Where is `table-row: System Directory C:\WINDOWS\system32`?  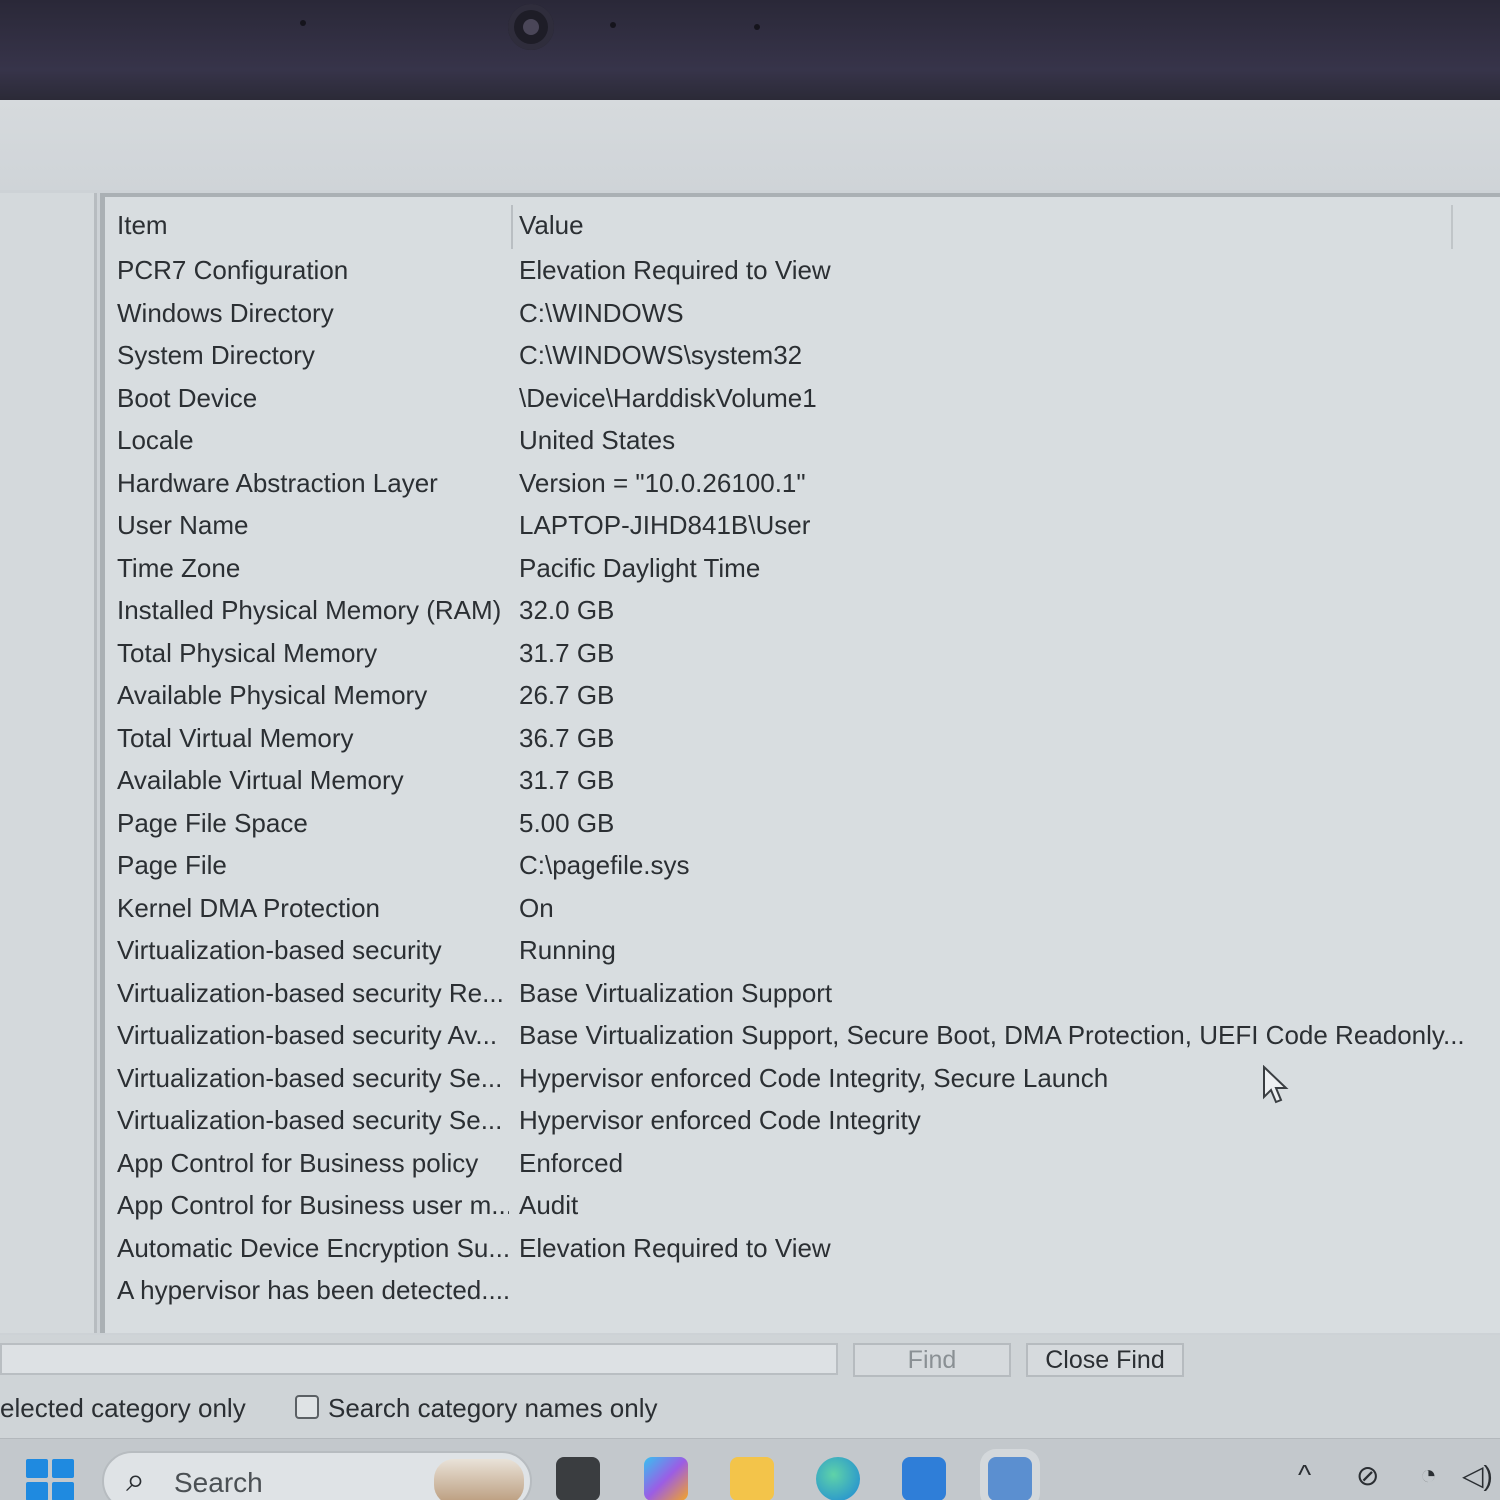 table-row: System Directory C:\WINDOWS\system32 is located at coordinates (803, 355).